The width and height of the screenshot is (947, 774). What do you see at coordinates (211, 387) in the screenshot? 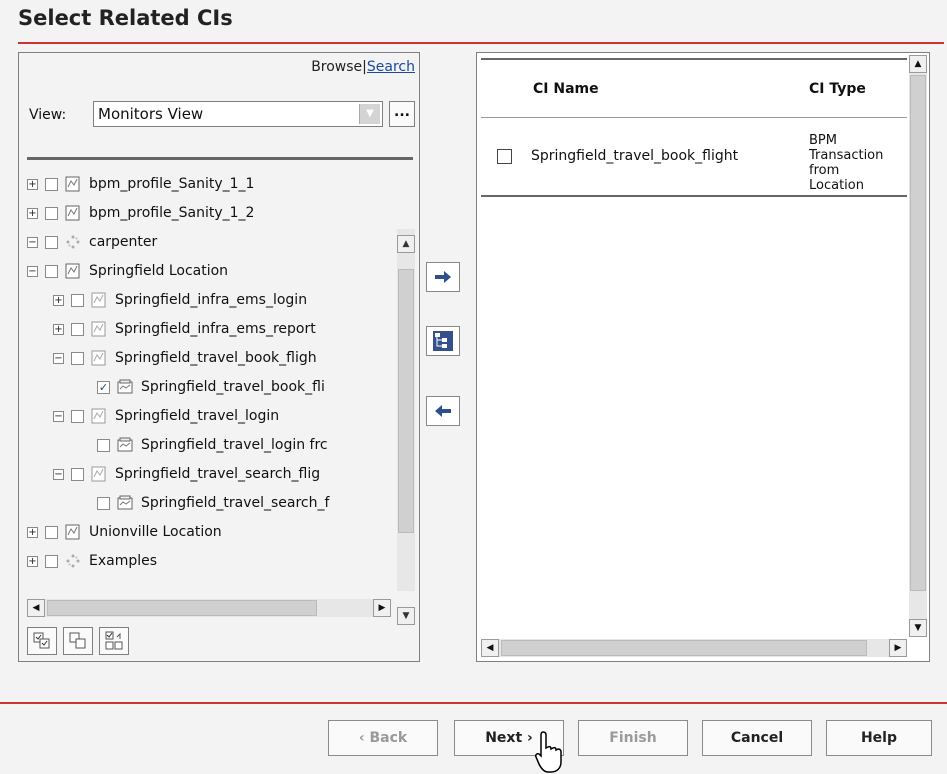
I see `tree-node: ✓ Springfield_travel_book_fli` at bounding box center [211, 387].